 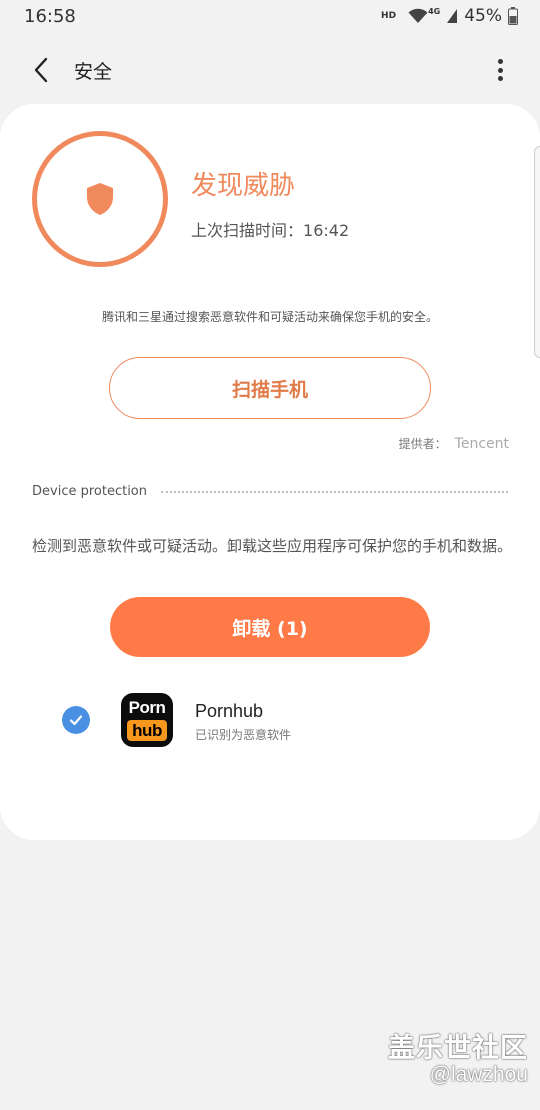 I want to click on checkbox-checked, so click(x=76, y=720).